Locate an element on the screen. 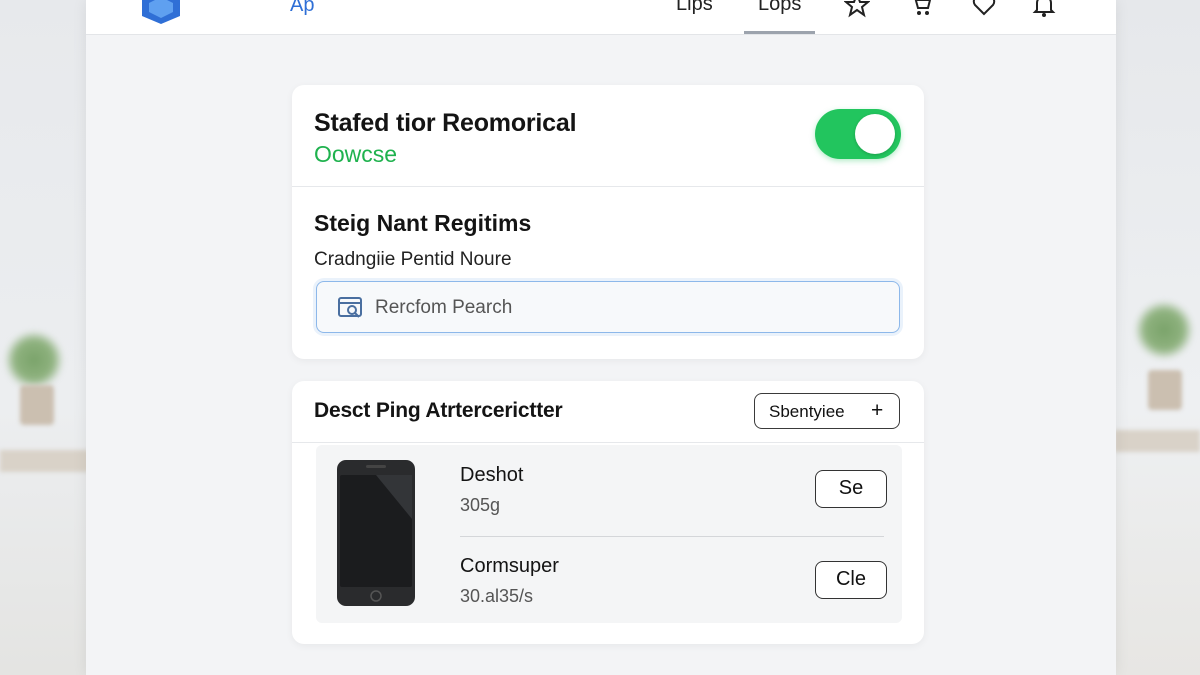 The height and width of the screenshot is (675, 1200). background-left is located at coordinates (45, 337).